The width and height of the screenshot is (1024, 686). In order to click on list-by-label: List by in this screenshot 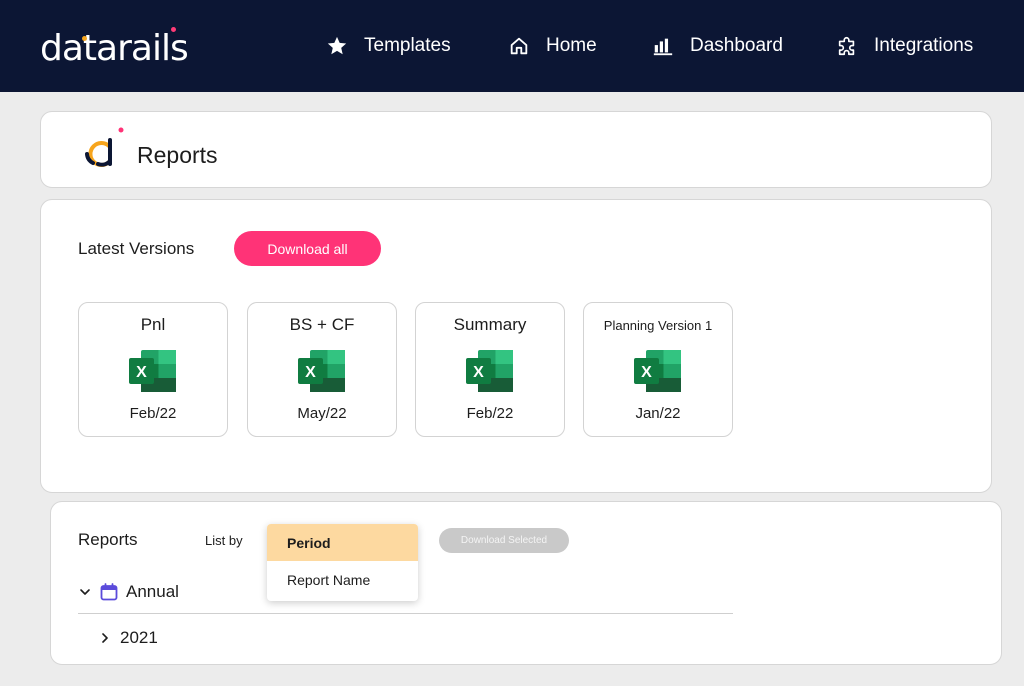, I will do `click(224, 540)`.